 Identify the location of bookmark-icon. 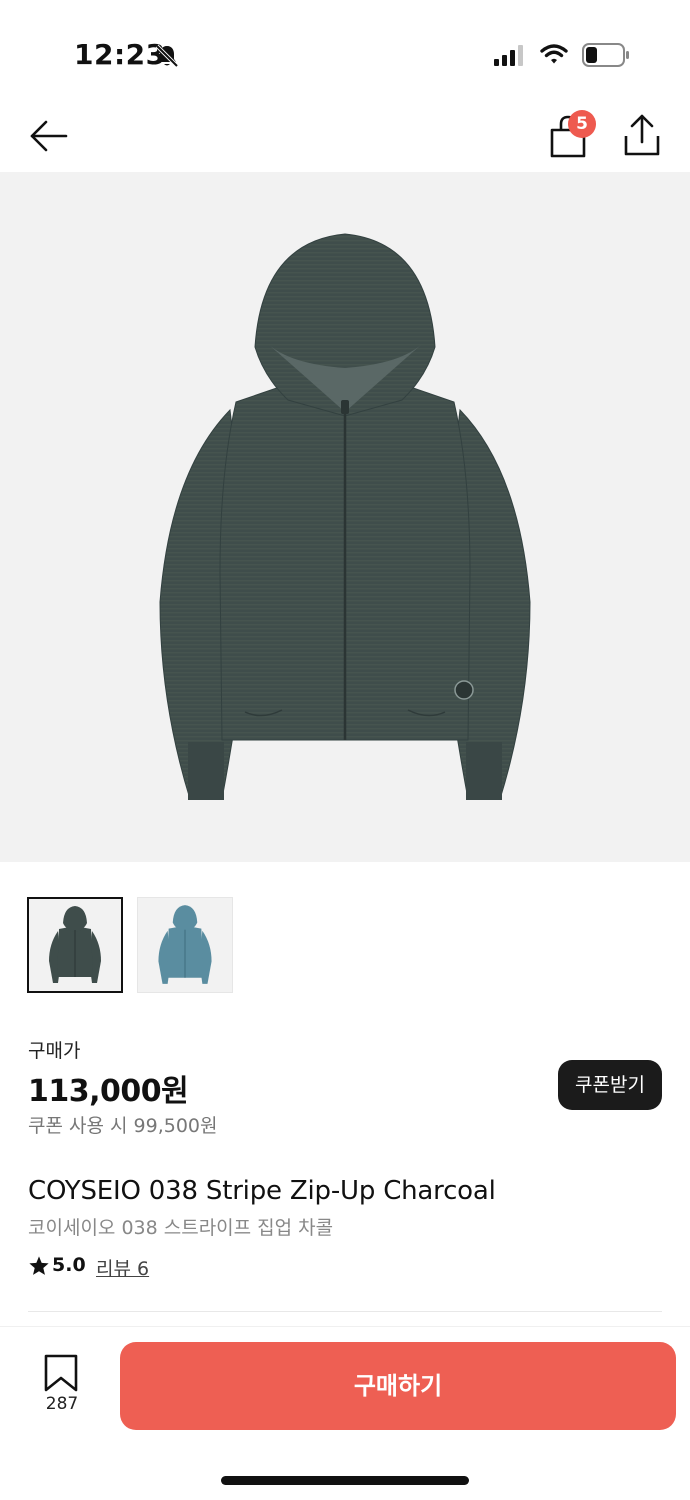
(61, 1373).